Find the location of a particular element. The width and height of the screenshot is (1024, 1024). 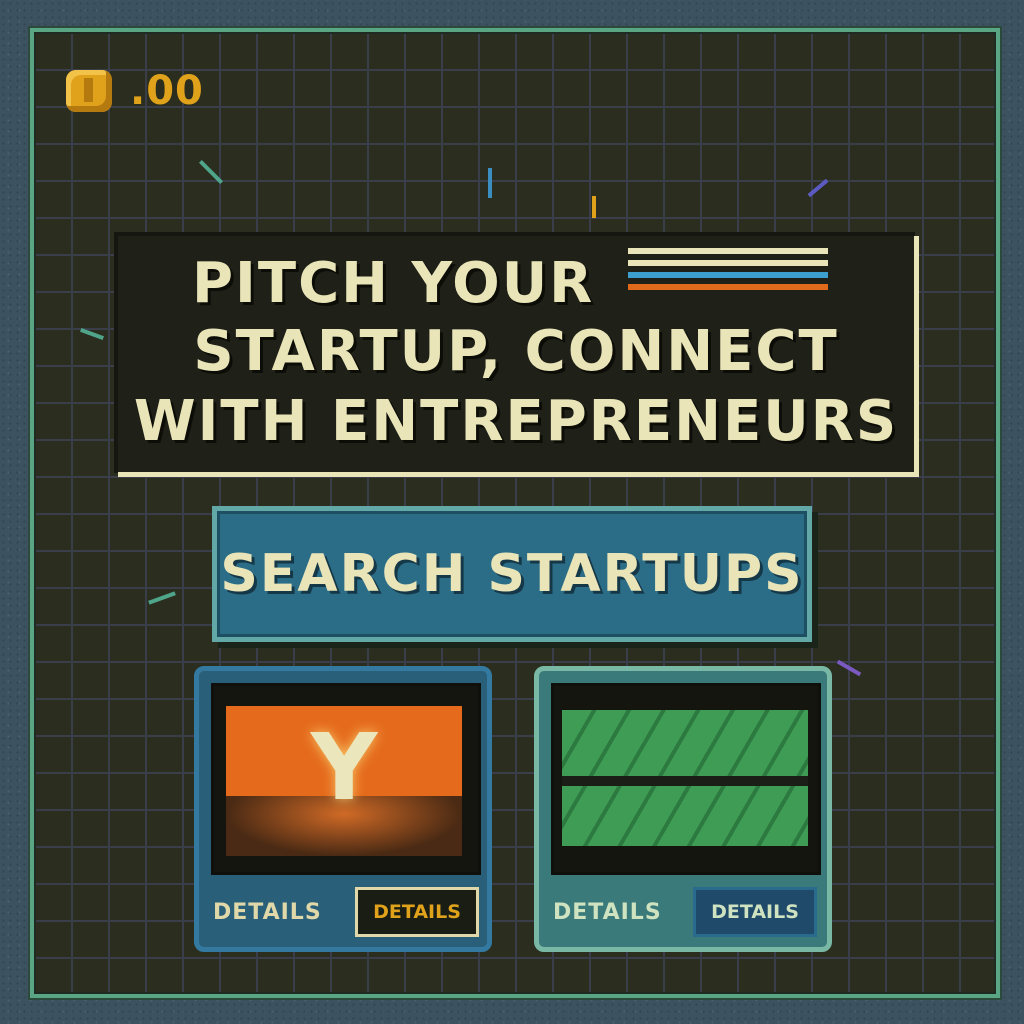

startup-card: DETAILS DETAILS is located at coordinates (683, 809).